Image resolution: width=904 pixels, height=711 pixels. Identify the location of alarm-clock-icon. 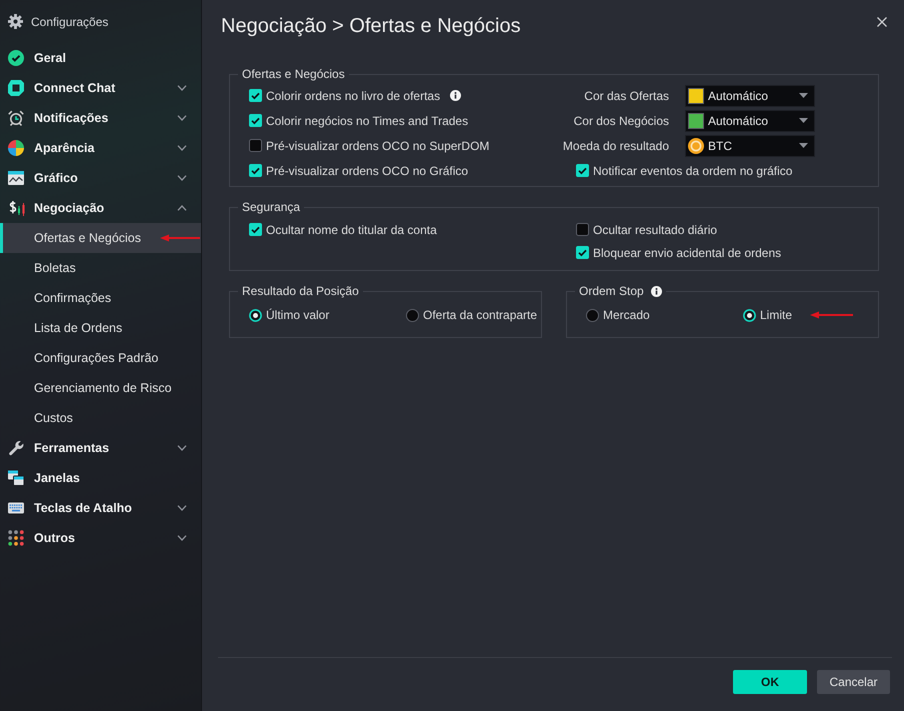
(16, 118).